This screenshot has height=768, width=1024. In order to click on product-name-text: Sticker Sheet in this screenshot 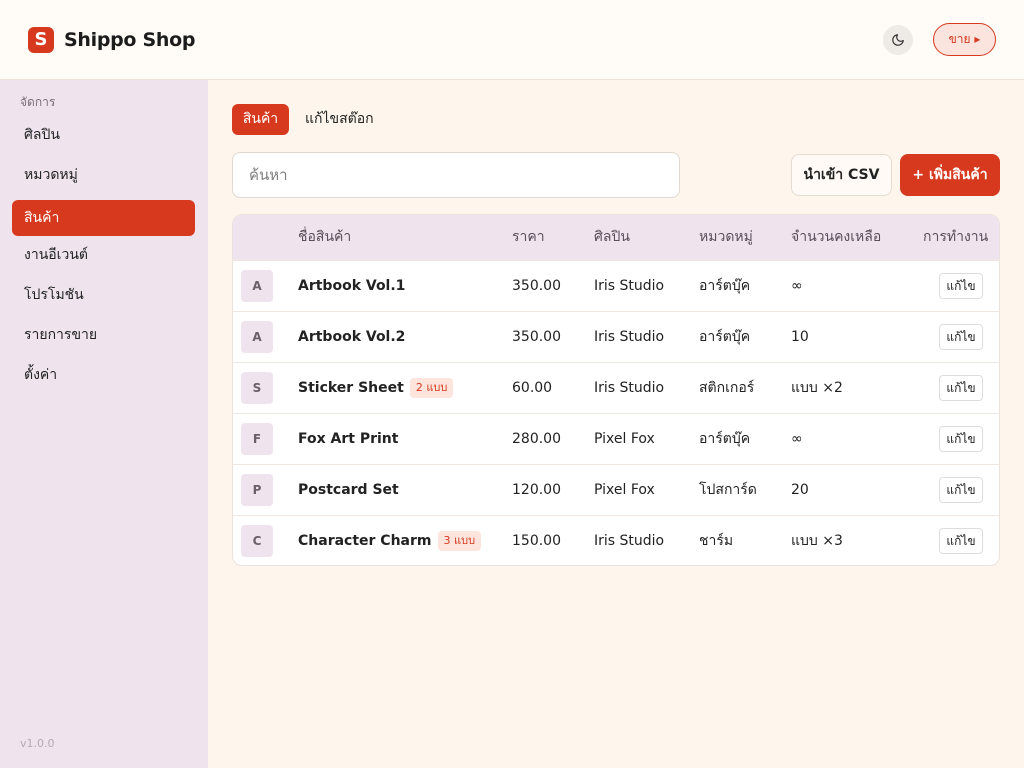, I will do `click(351, 388)`.